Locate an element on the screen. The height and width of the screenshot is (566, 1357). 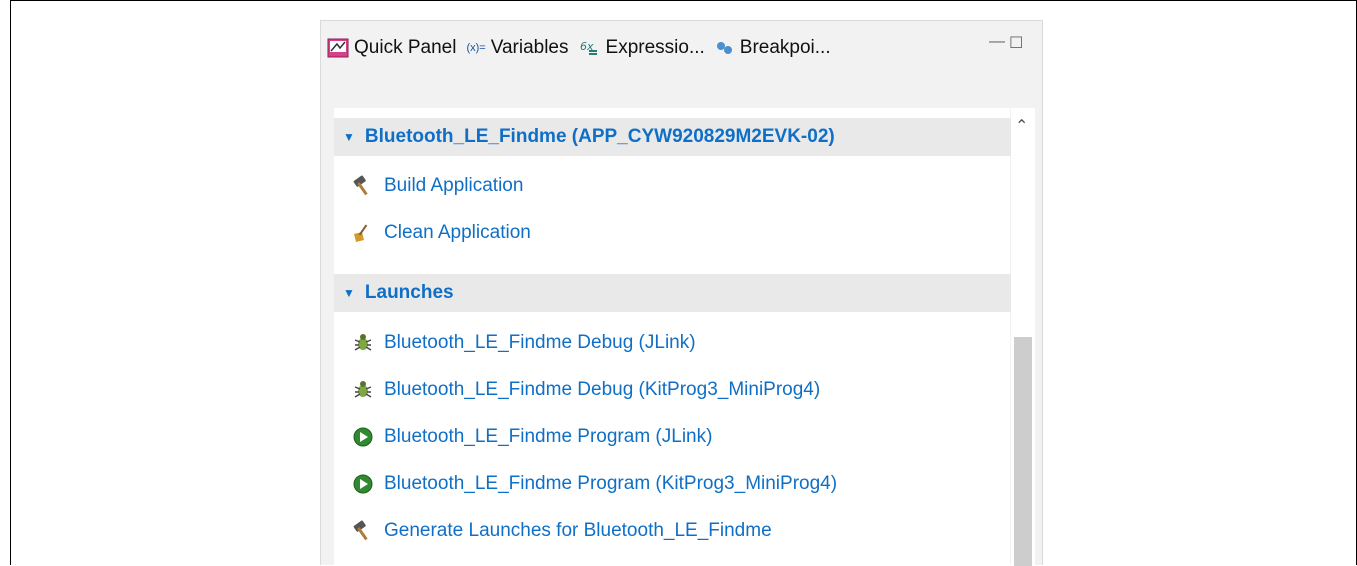
scrollbar-thumb is located at coordinates (1023, 451).